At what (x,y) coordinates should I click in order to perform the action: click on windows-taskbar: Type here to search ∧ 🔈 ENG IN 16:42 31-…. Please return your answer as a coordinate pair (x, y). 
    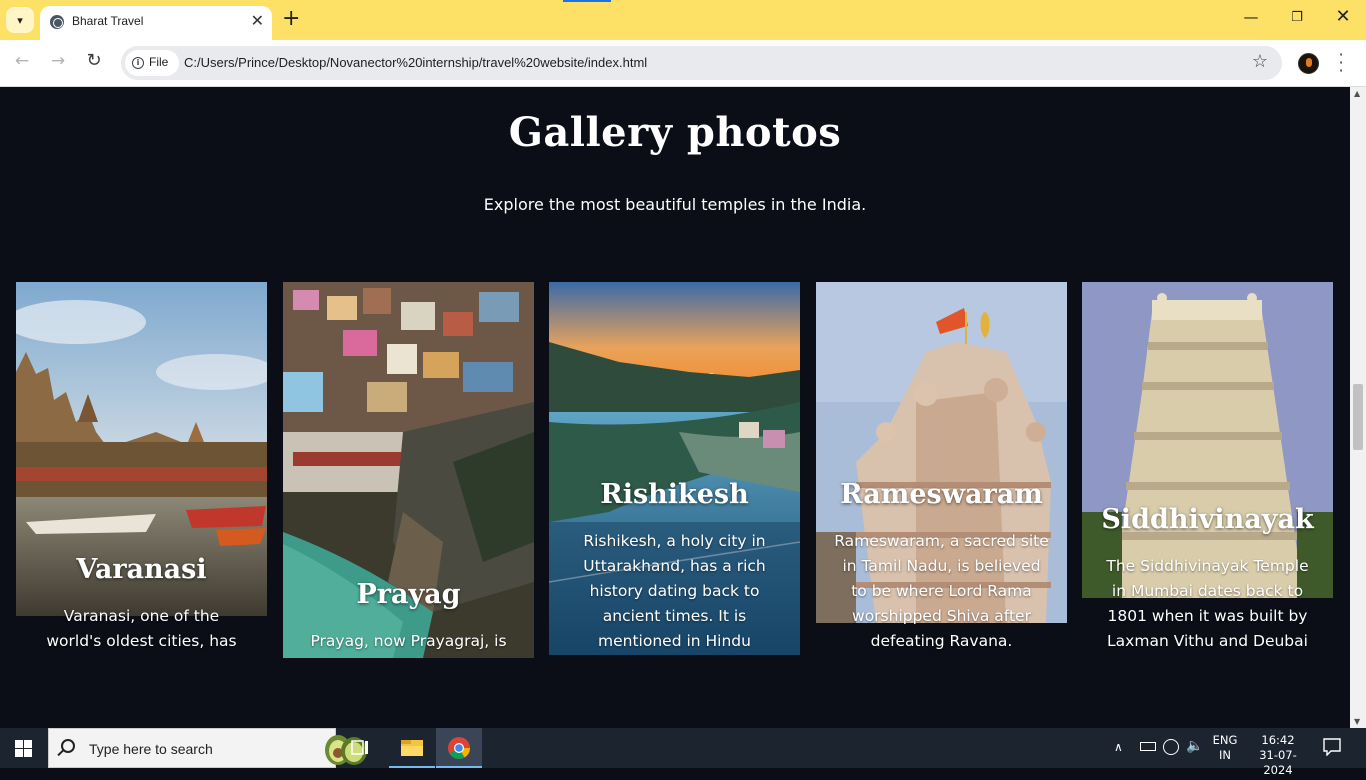
    Looking at the image, I should click on (683, 752).